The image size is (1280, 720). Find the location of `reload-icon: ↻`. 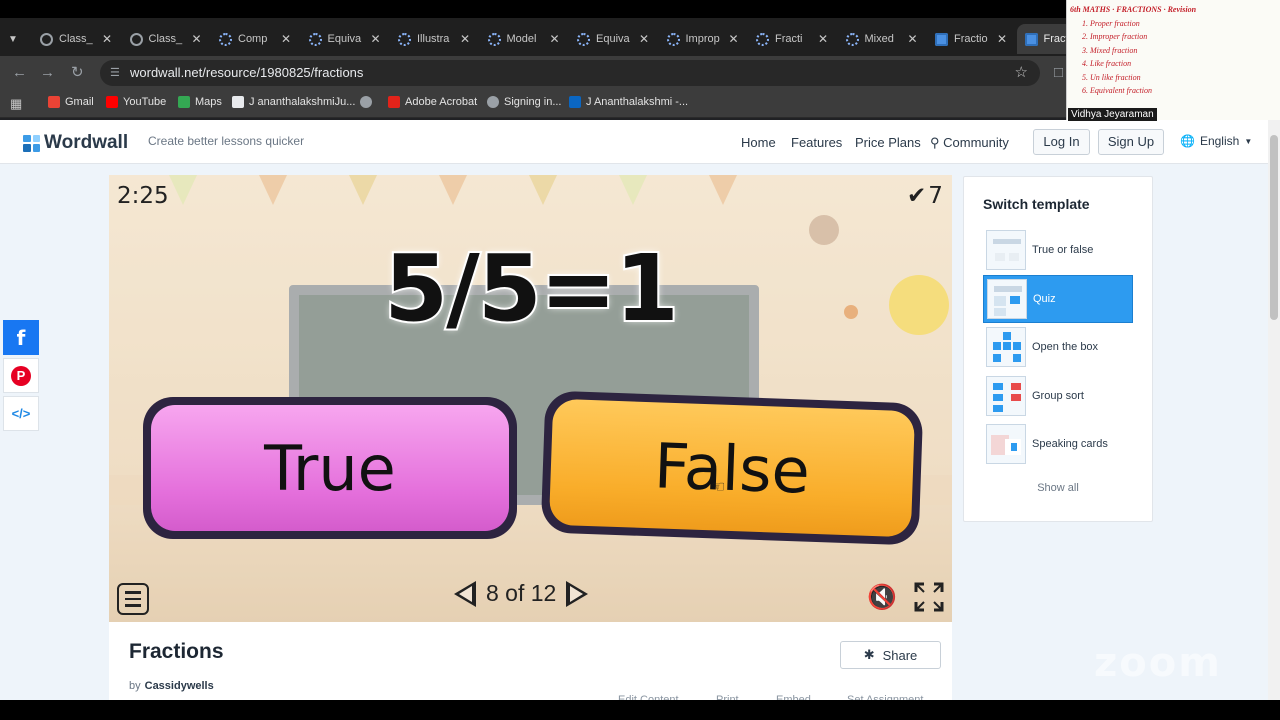

reload-icon: ↻ is located at coordinates (77, 73).